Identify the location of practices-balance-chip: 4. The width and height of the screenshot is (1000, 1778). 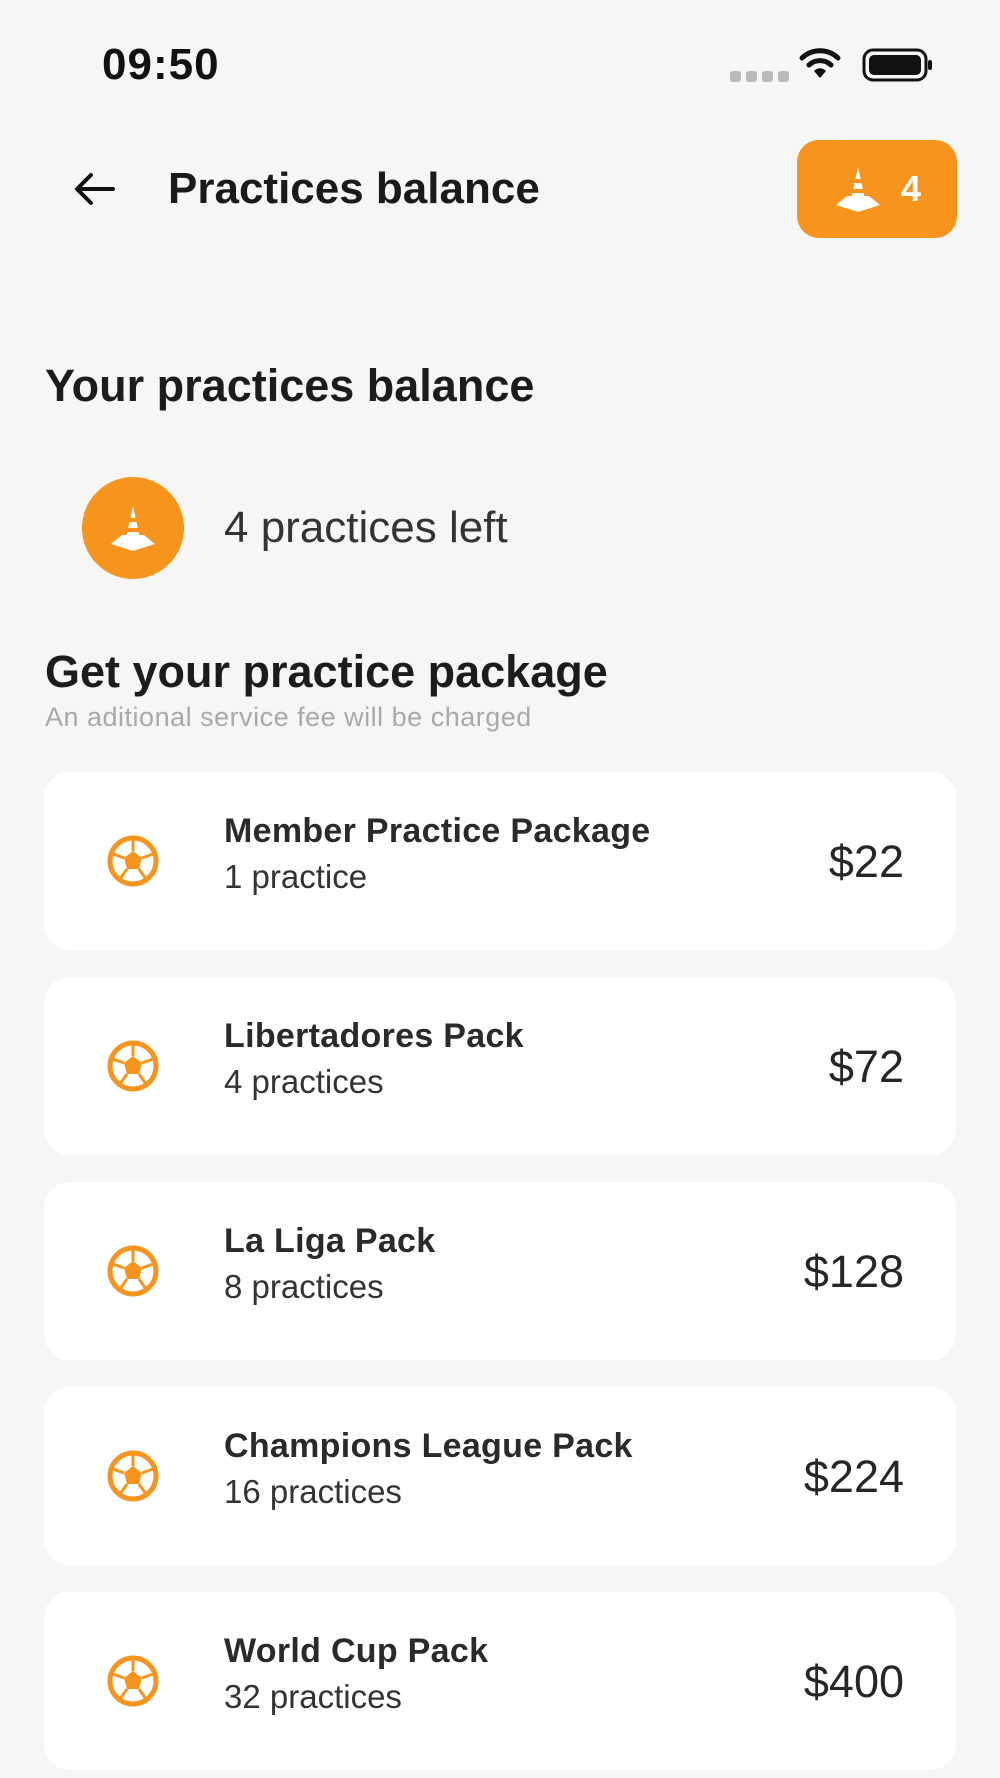
(877, 189).